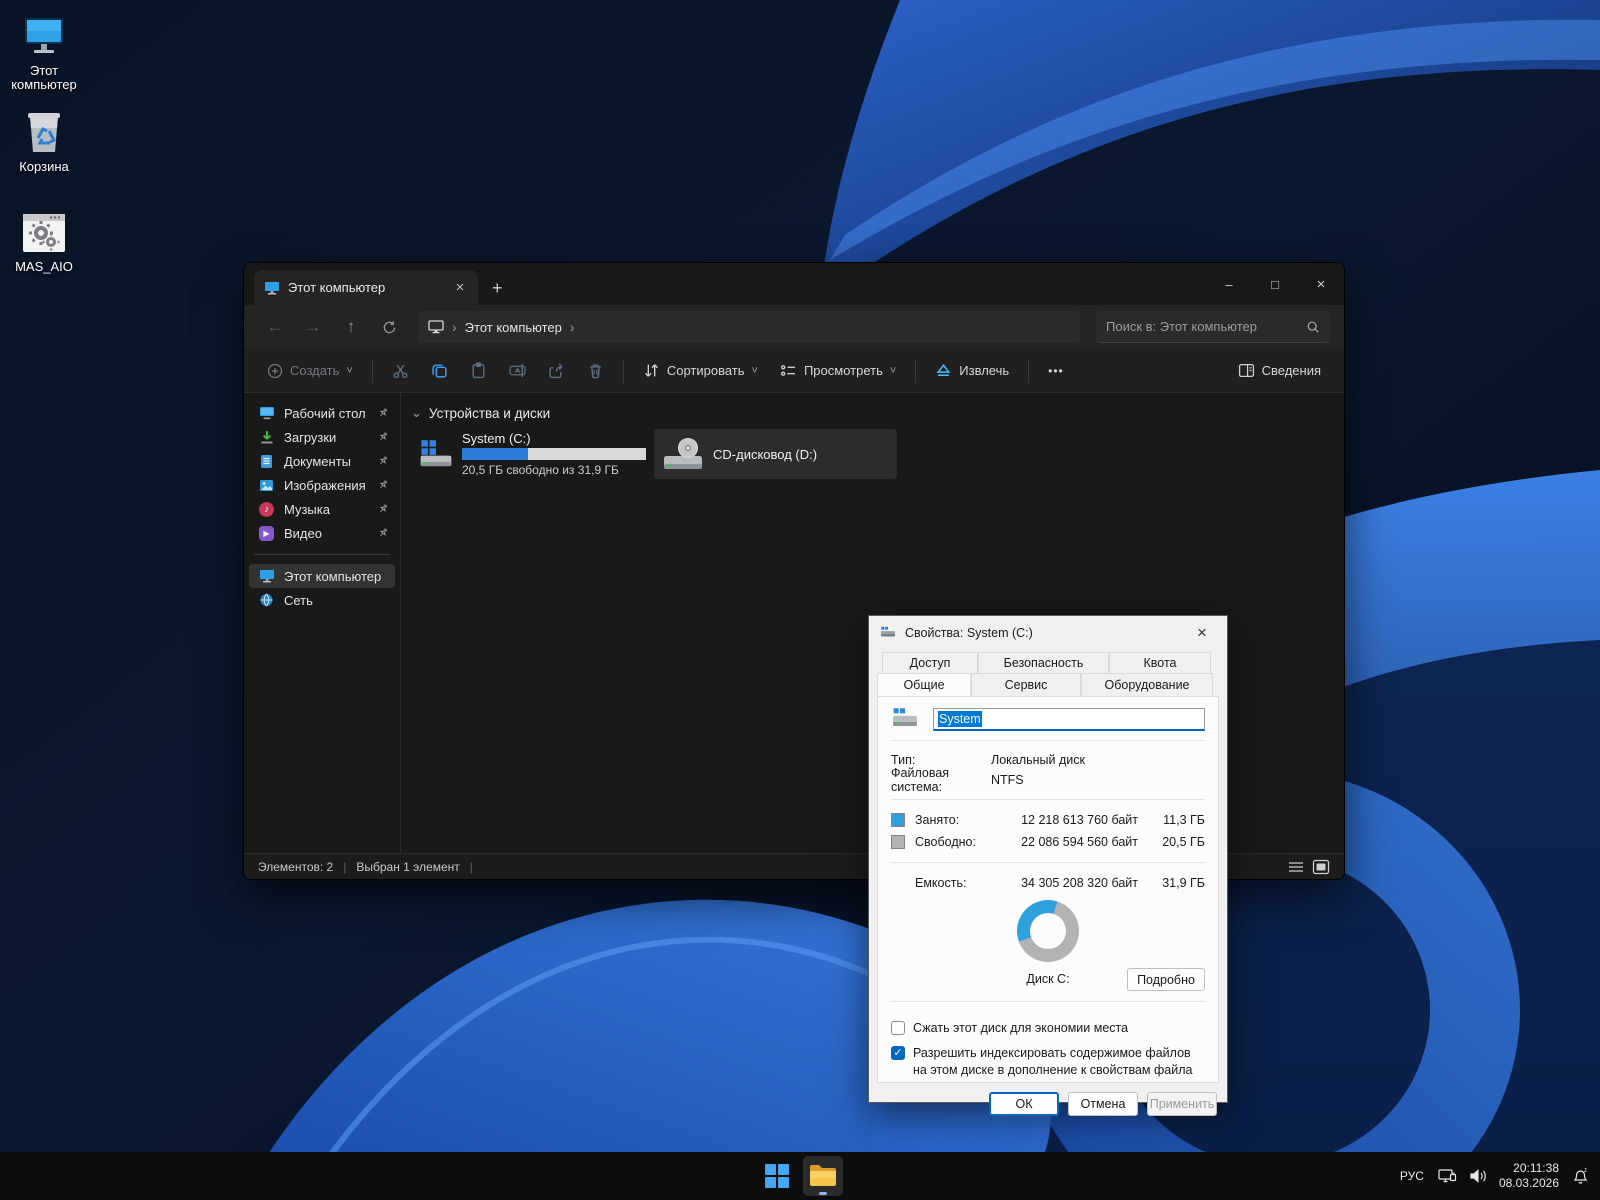 Image resolution: width=1600 pixels, height=1200 pixels. What do you see at coordinates (44, 131) in the screenshot?
I see `recycle-bin-icon` at bounding box center [44, 131].